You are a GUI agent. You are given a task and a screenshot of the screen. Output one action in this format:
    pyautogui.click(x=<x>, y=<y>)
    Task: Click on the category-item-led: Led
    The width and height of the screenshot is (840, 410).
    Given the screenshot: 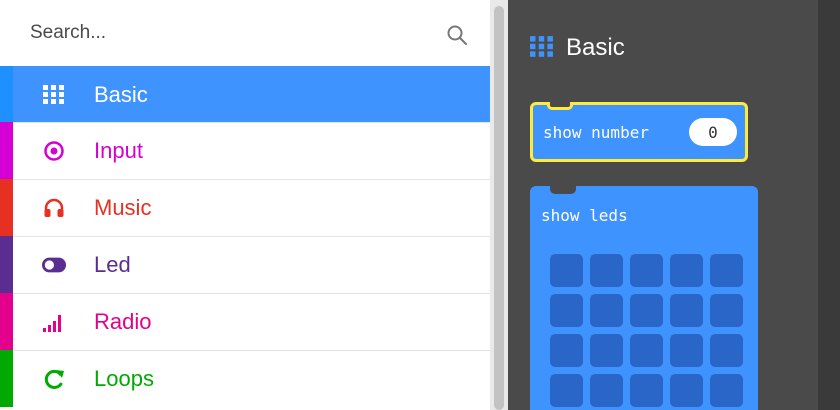 What is the action you would take?
    pyautogui.click(x=245, y=264)
    